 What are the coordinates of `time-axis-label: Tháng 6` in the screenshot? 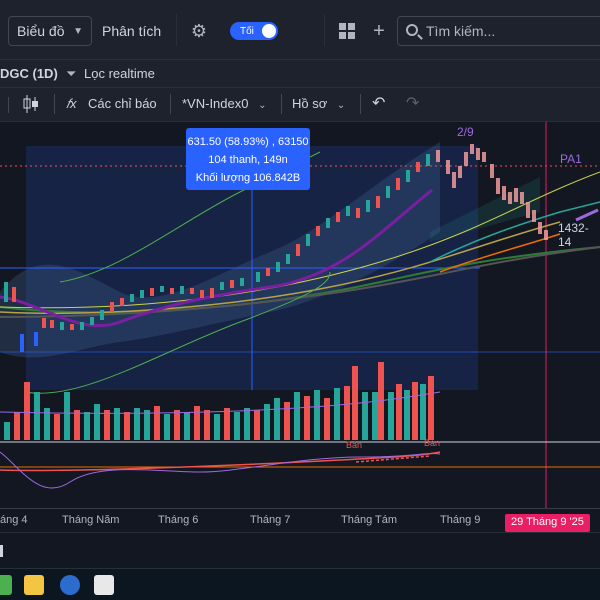 It's located at (178, 520).